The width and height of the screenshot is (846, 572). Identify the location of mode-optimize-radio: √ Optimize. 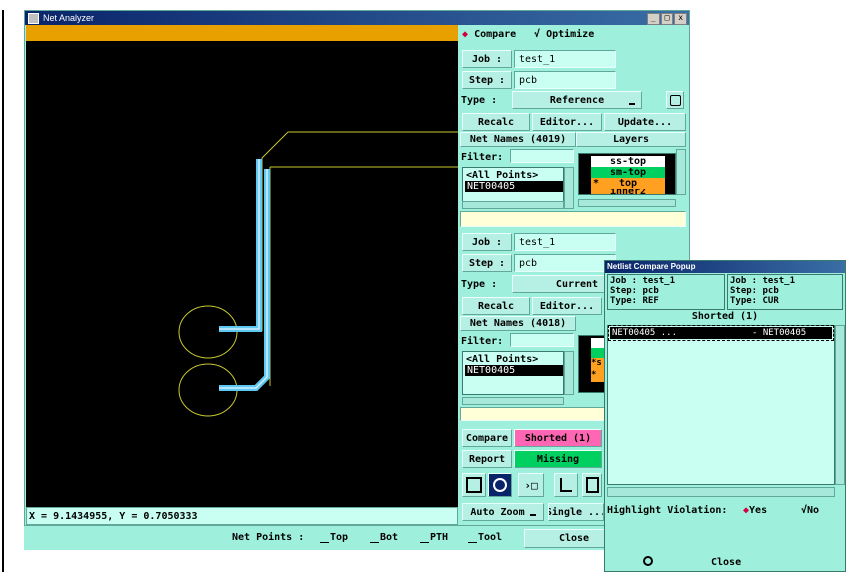
(564, 34).